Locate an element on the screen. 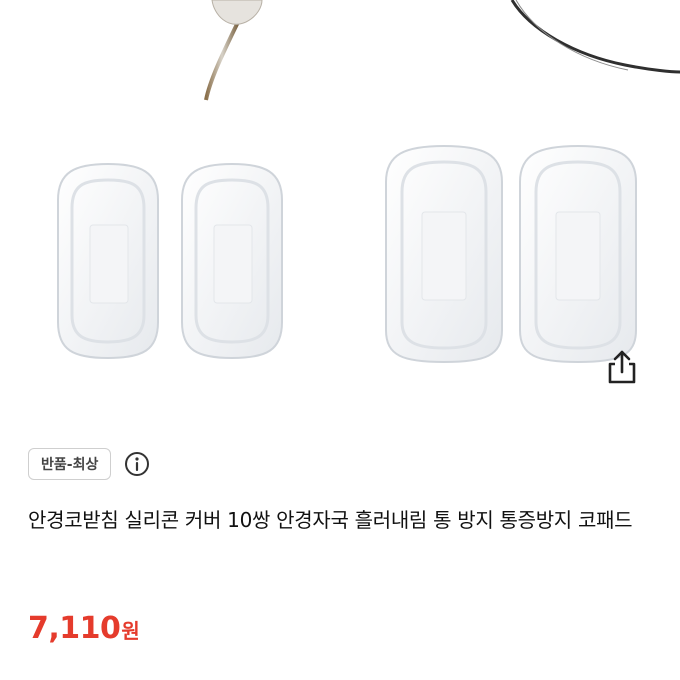 The width and height of the screenshot is (680, 680). condition-row: 반품-최상 is located at coordinates (89, 464).